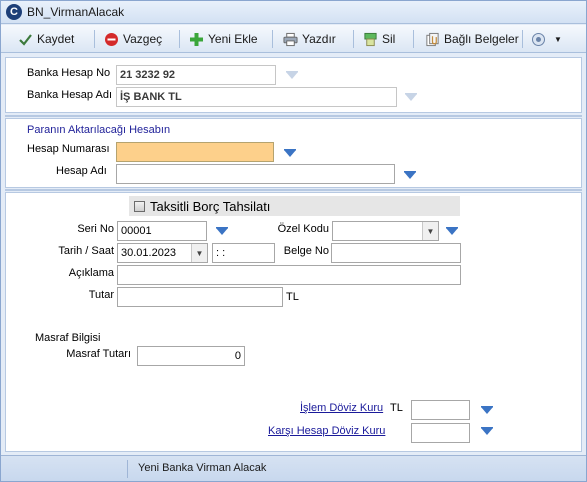 The height and width of the screenshot is (482, 587). Describe the element at coordinates (99, 130) in the screenshot. I see `target-section-title: Paranın Aktarılacağı Hesabın` at that location.